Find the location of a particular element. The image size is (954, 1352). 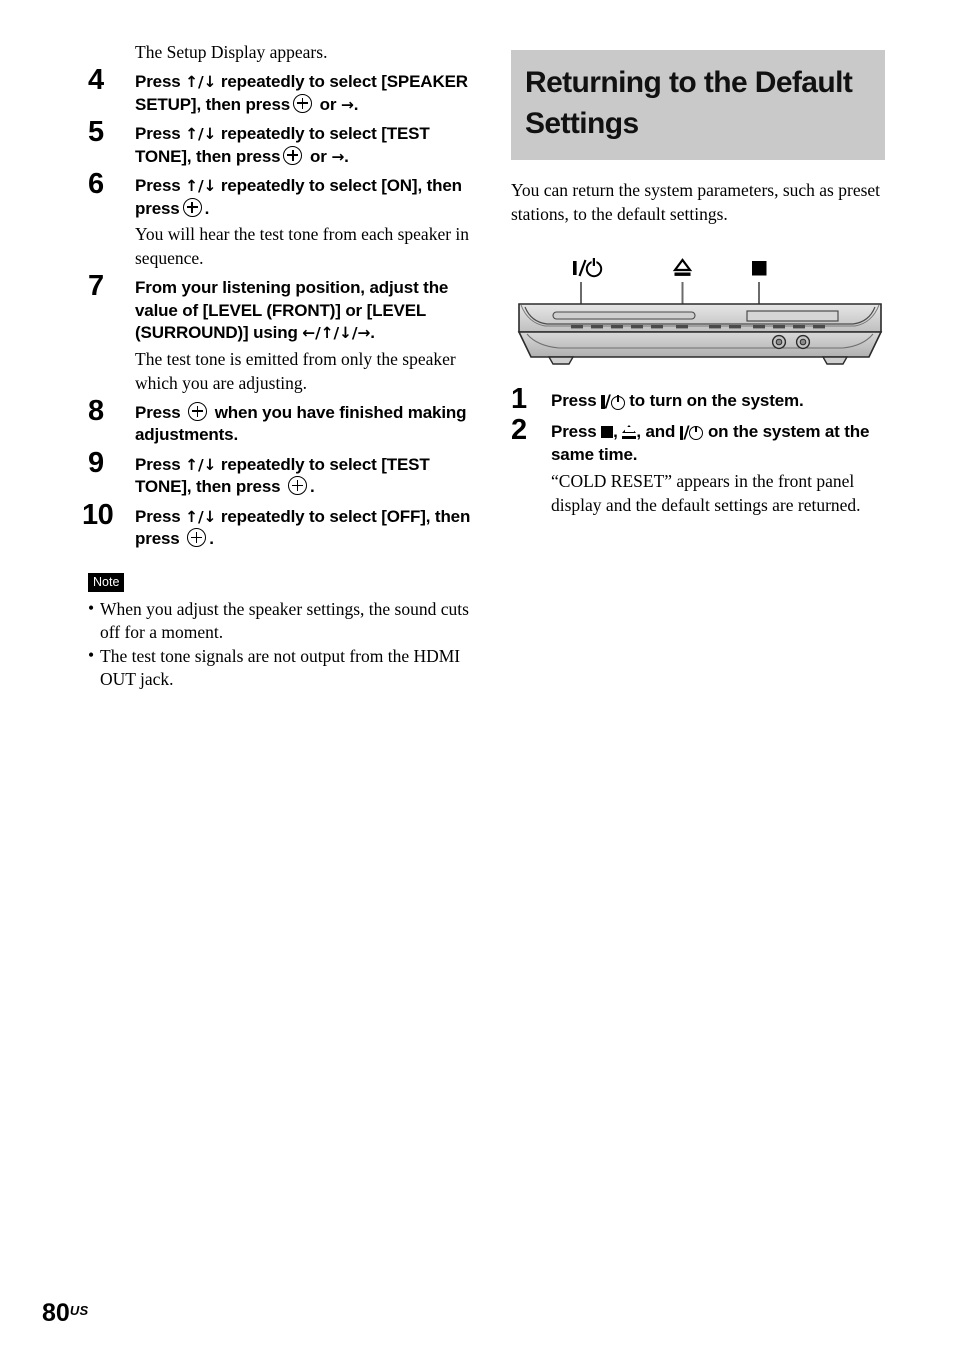

page-number: 80US is located at coordinates (65, 1313).